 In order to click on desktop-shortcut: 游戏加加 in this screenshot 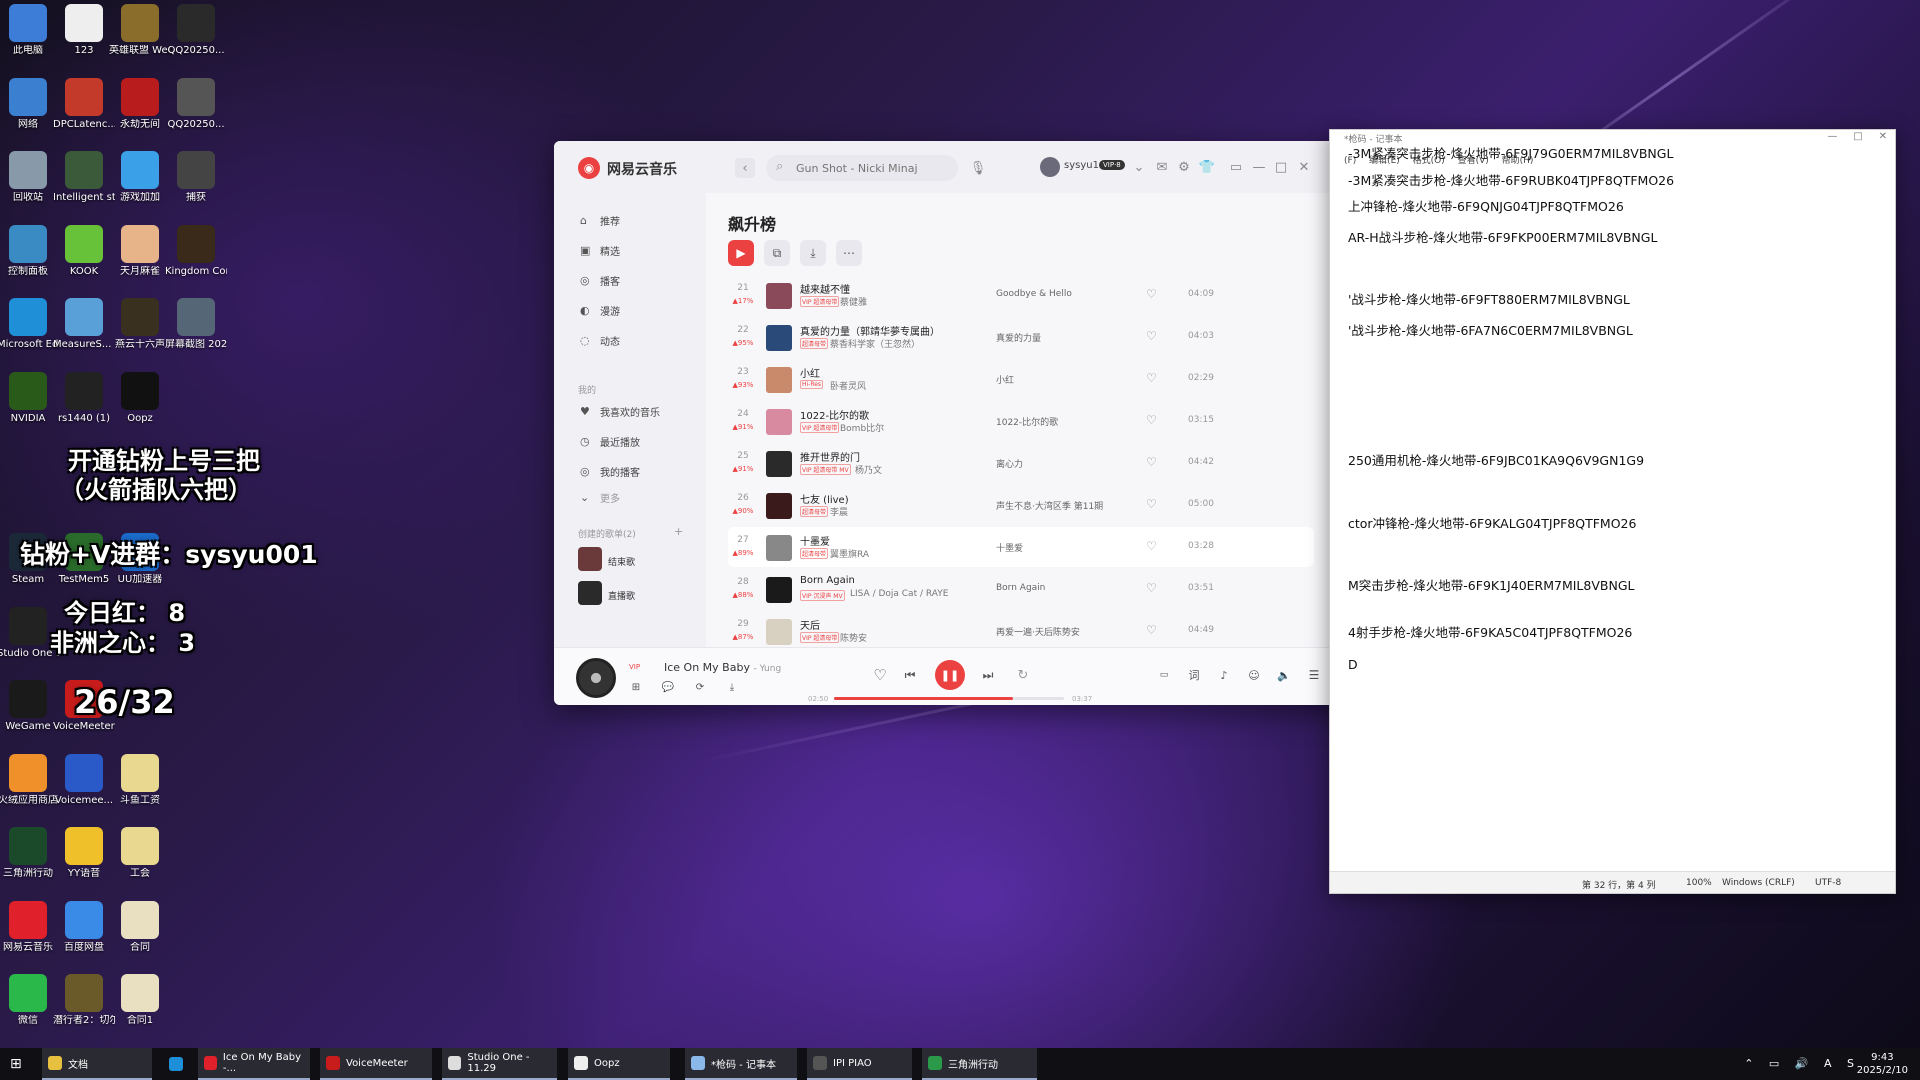, I will do `click(140, 177)`.